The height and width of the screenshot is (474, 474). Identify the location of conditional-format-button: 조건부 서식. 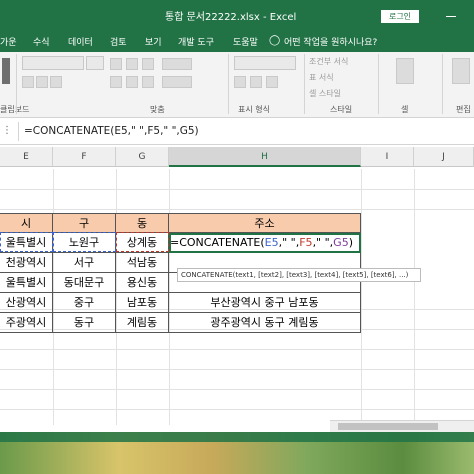
(328, 61).